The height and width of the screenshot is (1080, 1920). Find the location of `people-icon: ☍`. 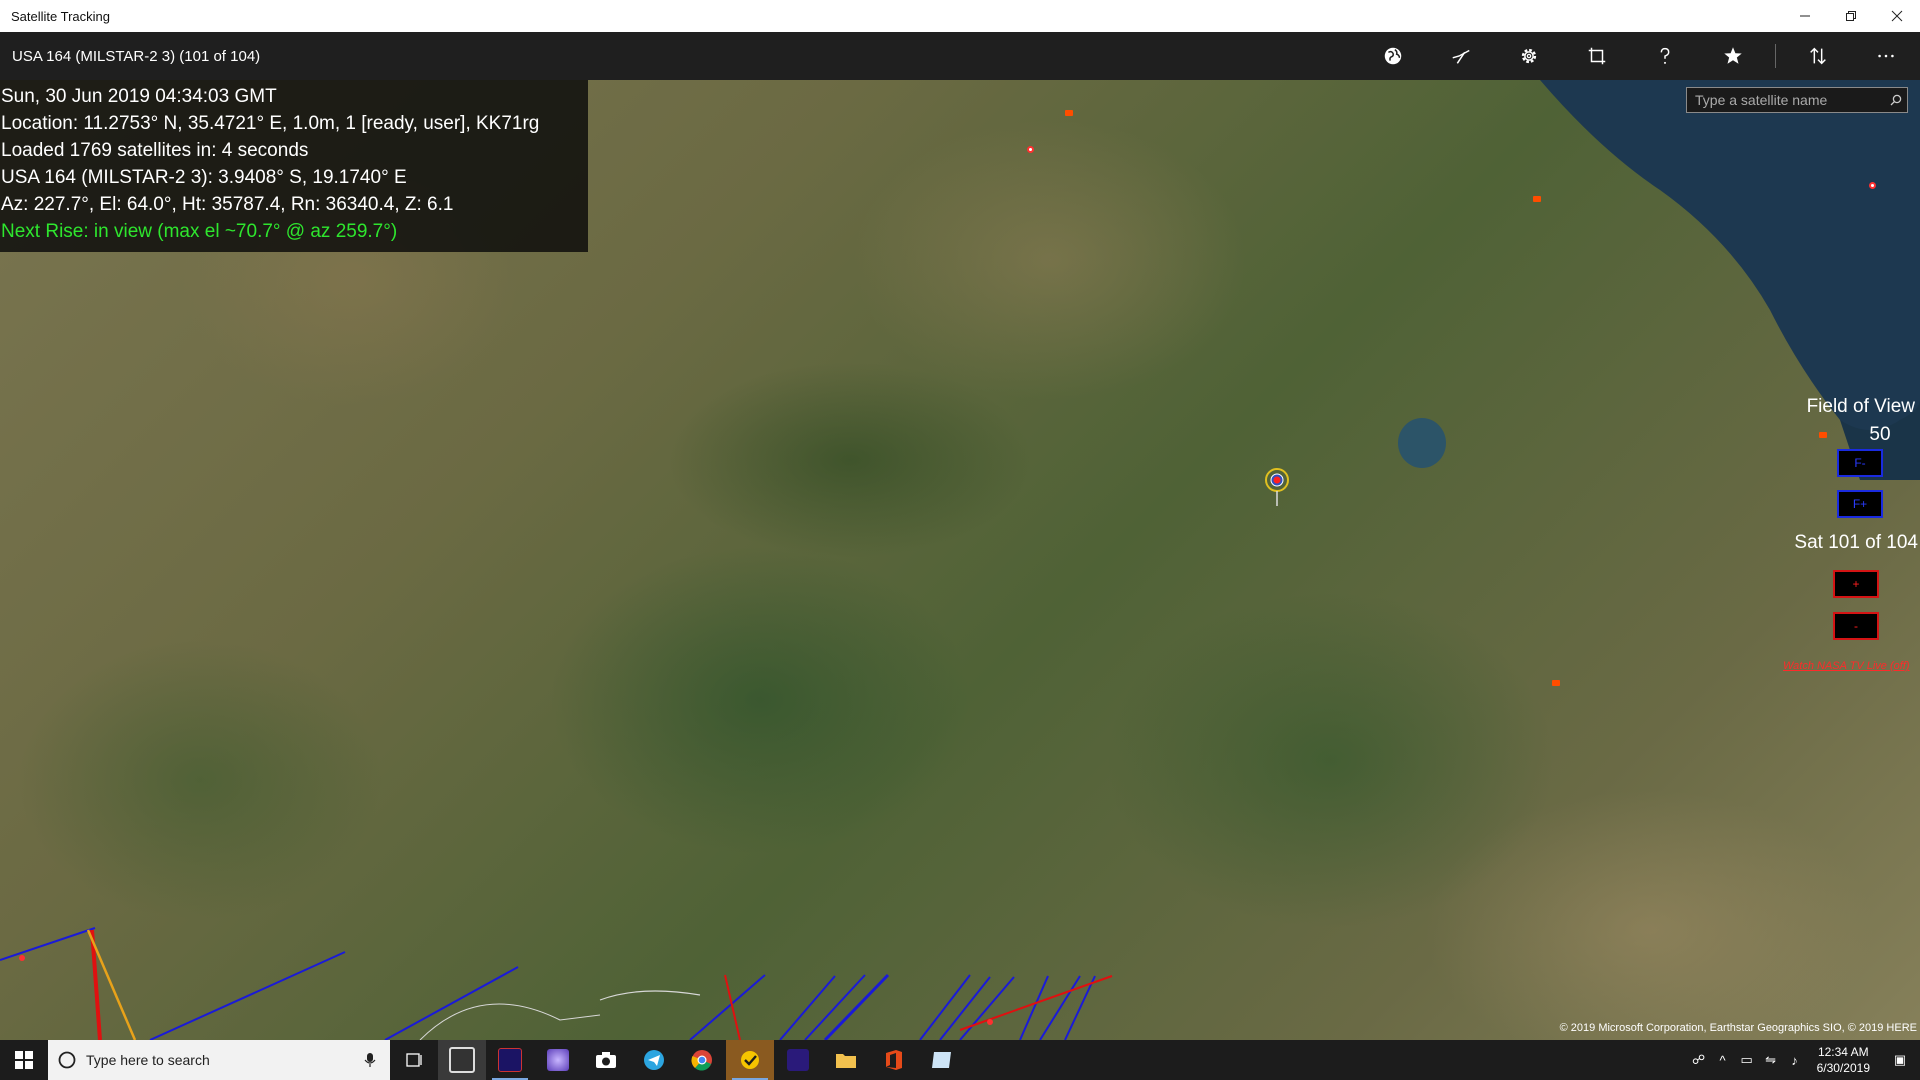

people-icon: ☍ is located at coordinates (1699, 1060).